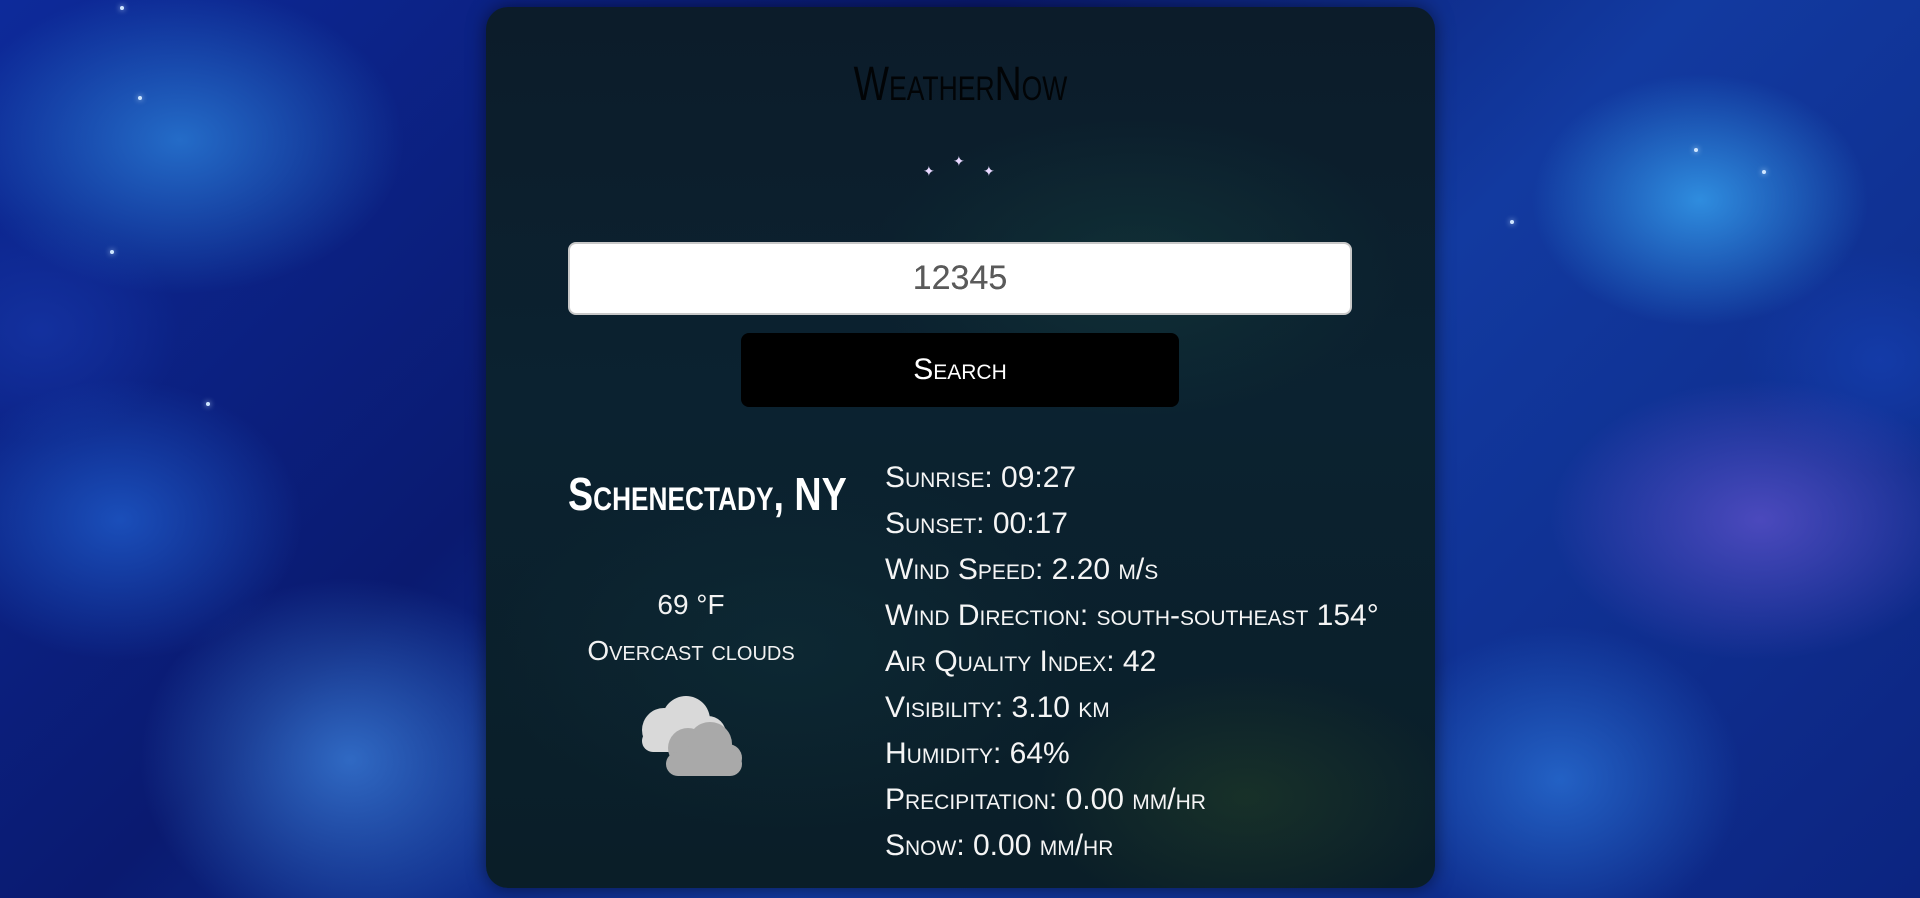 The image size is (1920, 898). What do you see at coordinates (977, 753) in the screenshot?
I see `humidity-detail: Humidity: 64%` at bounding box center [977, 753].